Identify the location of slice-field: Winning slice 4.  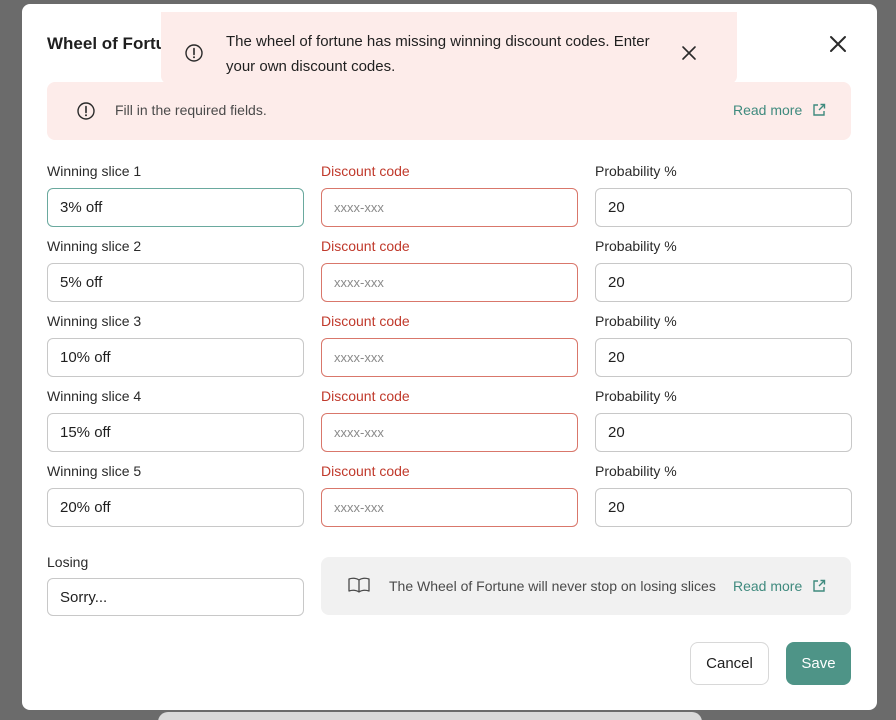
(175, 419).